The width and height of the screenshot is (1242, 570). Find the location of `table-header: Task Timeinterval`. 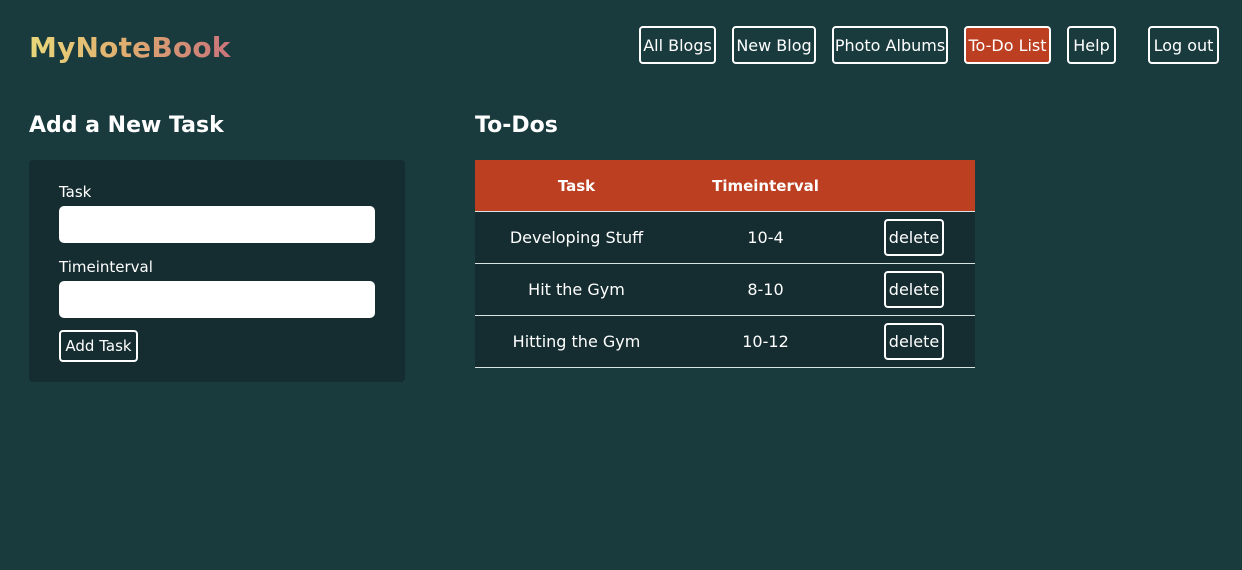

table-header: Task Timeinterval is located at coordinates (725, 186).